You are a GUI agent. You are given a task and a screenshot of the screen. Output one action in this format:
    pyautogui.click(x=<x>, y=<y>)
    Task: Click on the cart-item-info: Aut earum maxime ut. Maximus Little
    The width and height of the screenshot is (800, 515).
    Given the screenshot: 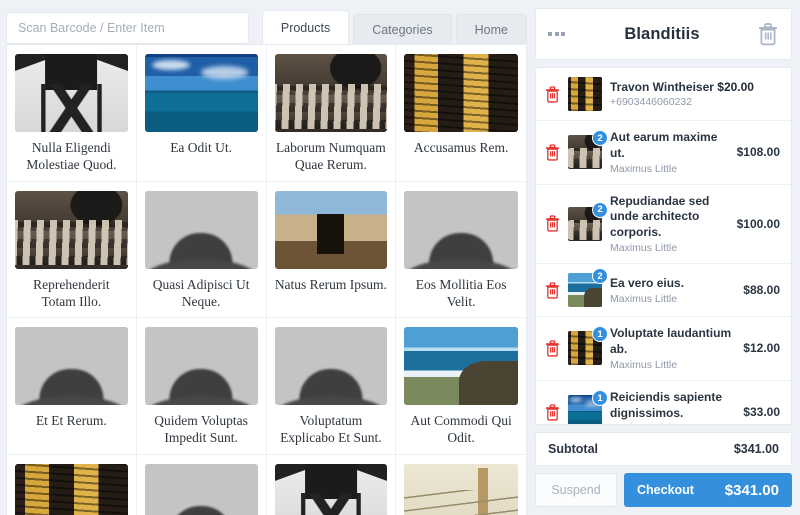 What is the action you would take?
    pyautogui.click(x=669, y=152)
    